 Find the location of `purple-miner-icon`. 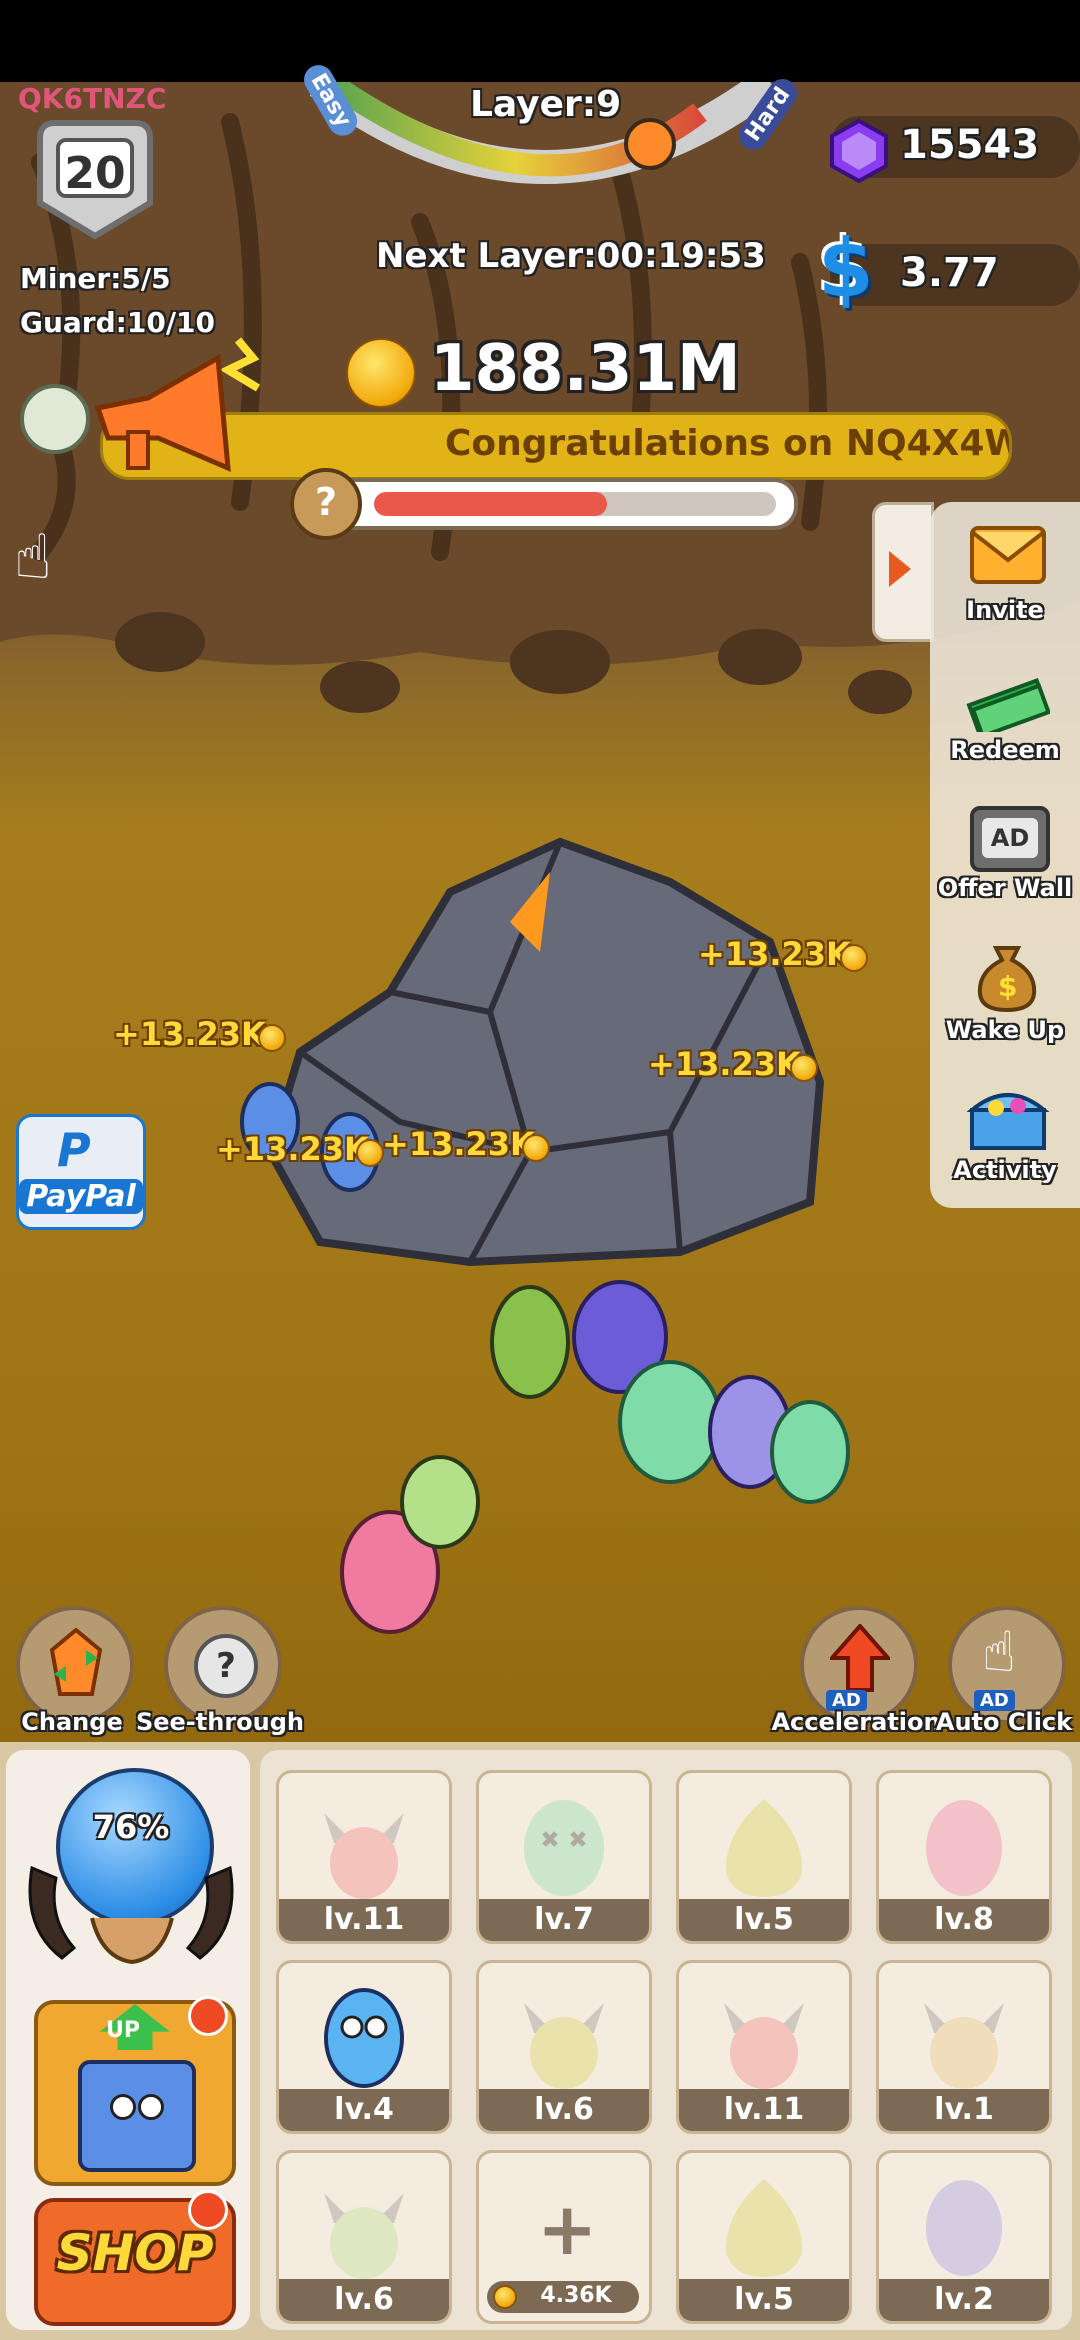

purple-miner-icon is located at coordinates (964, 2228).